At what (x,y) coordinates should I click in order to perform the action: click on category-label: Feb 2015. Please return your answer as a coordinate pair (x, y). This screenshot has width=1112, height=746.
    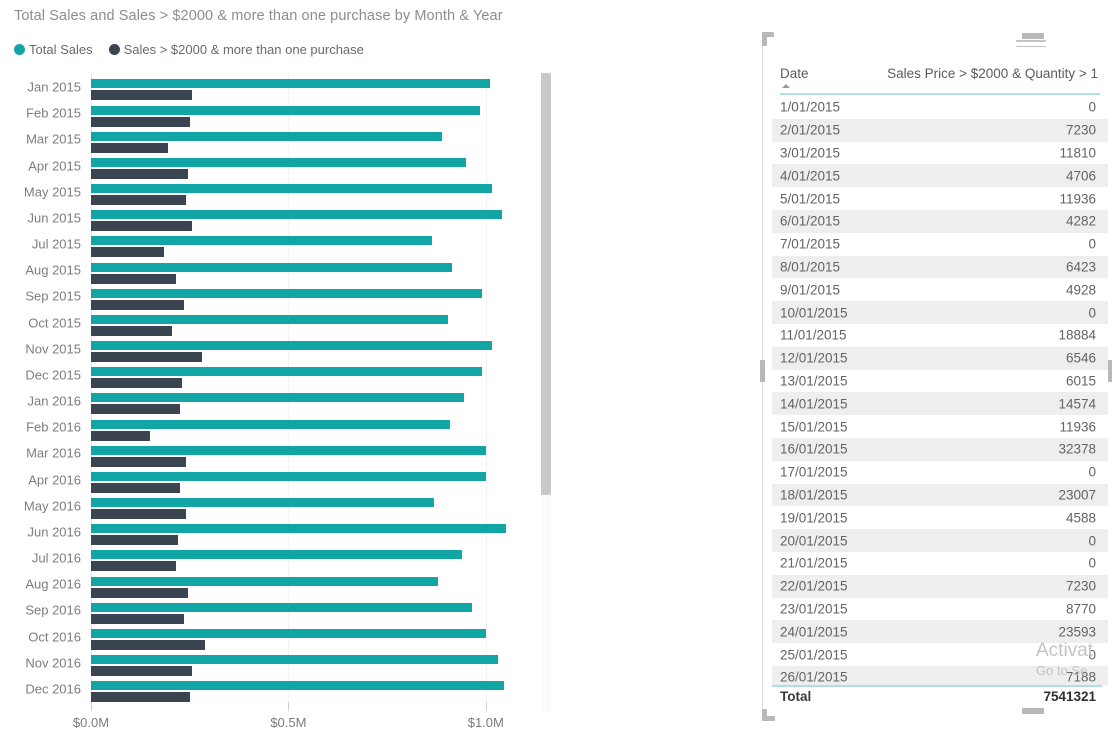
    Looking at the image, I should click on (53, 113).